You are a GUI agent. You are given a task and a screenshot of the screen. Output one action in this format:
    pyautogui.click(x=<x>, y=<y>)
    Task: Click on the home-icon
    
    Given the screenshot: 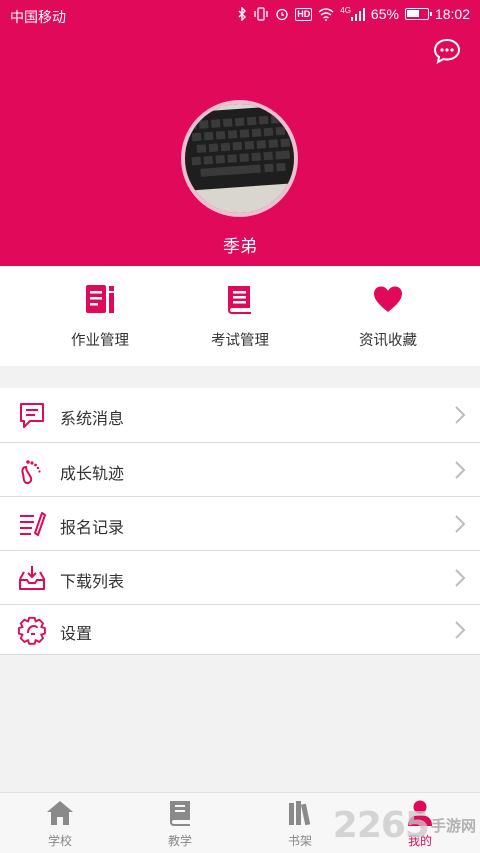 What is the action you would take?
    pyautogui.click(x=60, y=813)
    